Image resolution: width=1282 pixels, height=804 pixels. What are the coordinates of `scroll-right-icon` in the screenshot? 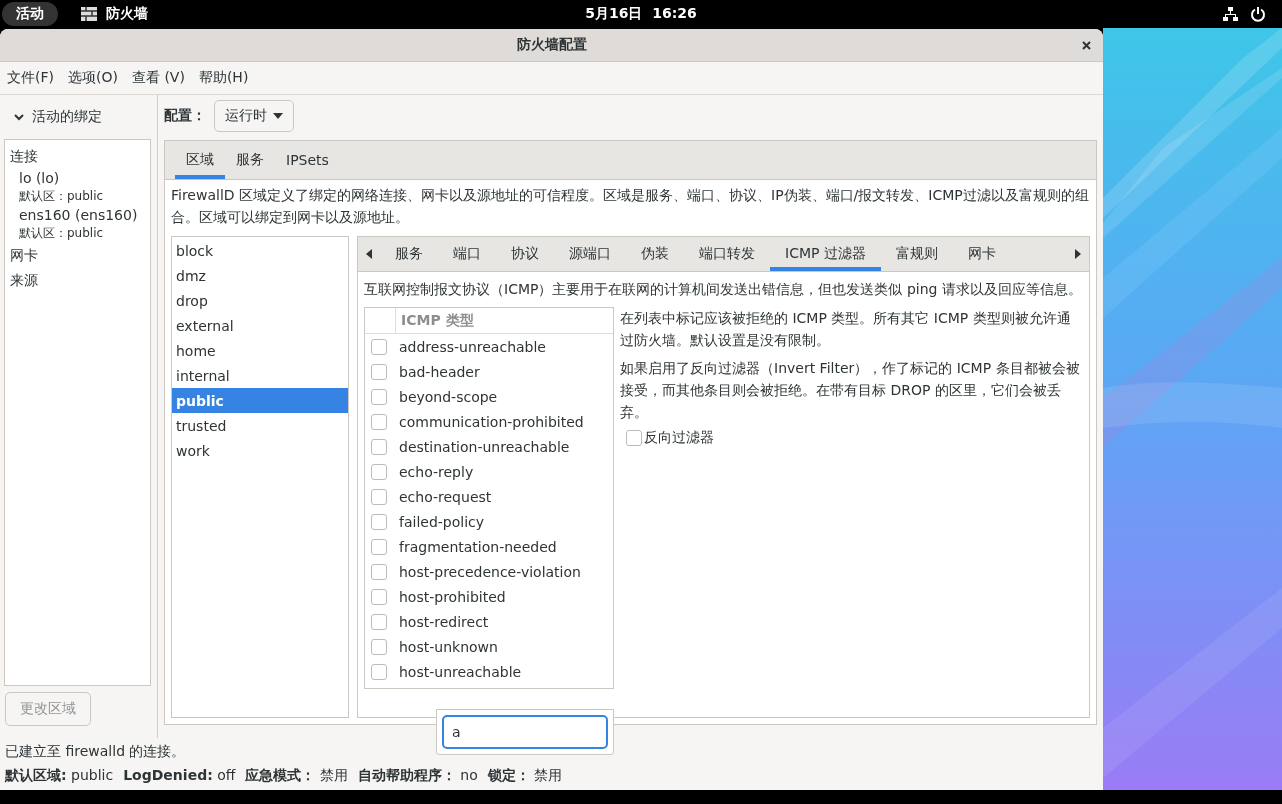 It's located at (1078, 254).